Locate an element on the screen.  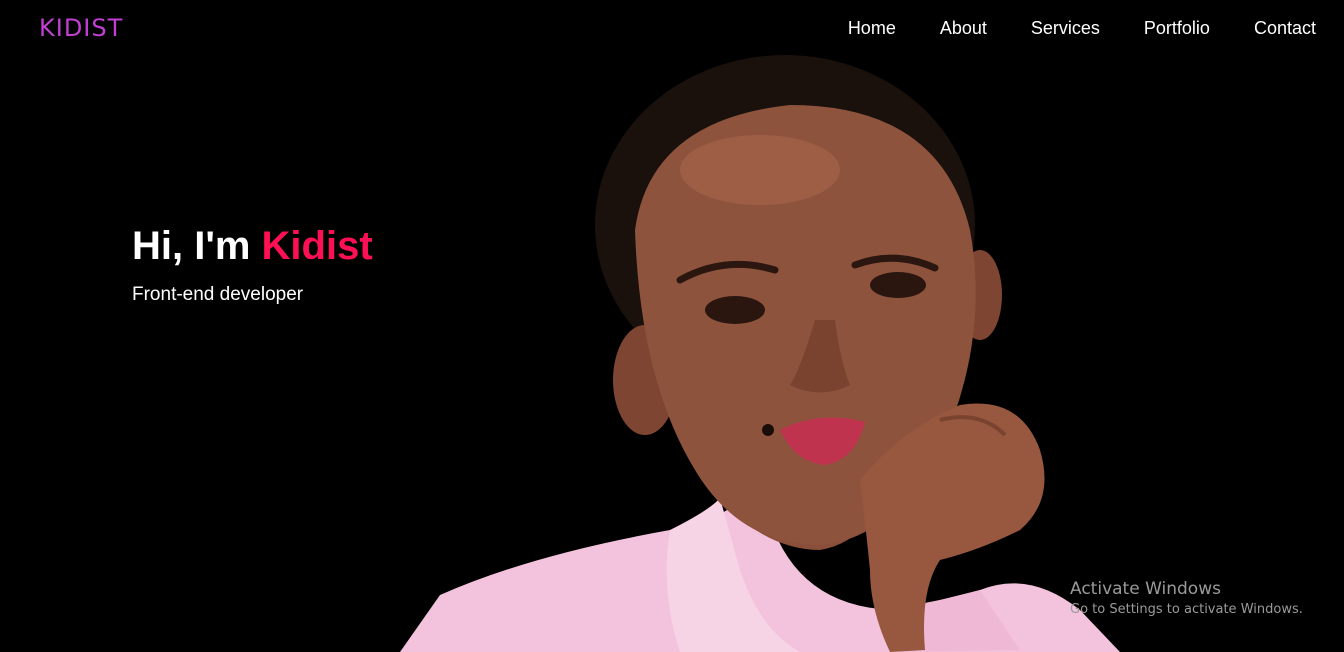
main-nav: Home About Services Portfolio Contact is located at coordinates (1082, 28).